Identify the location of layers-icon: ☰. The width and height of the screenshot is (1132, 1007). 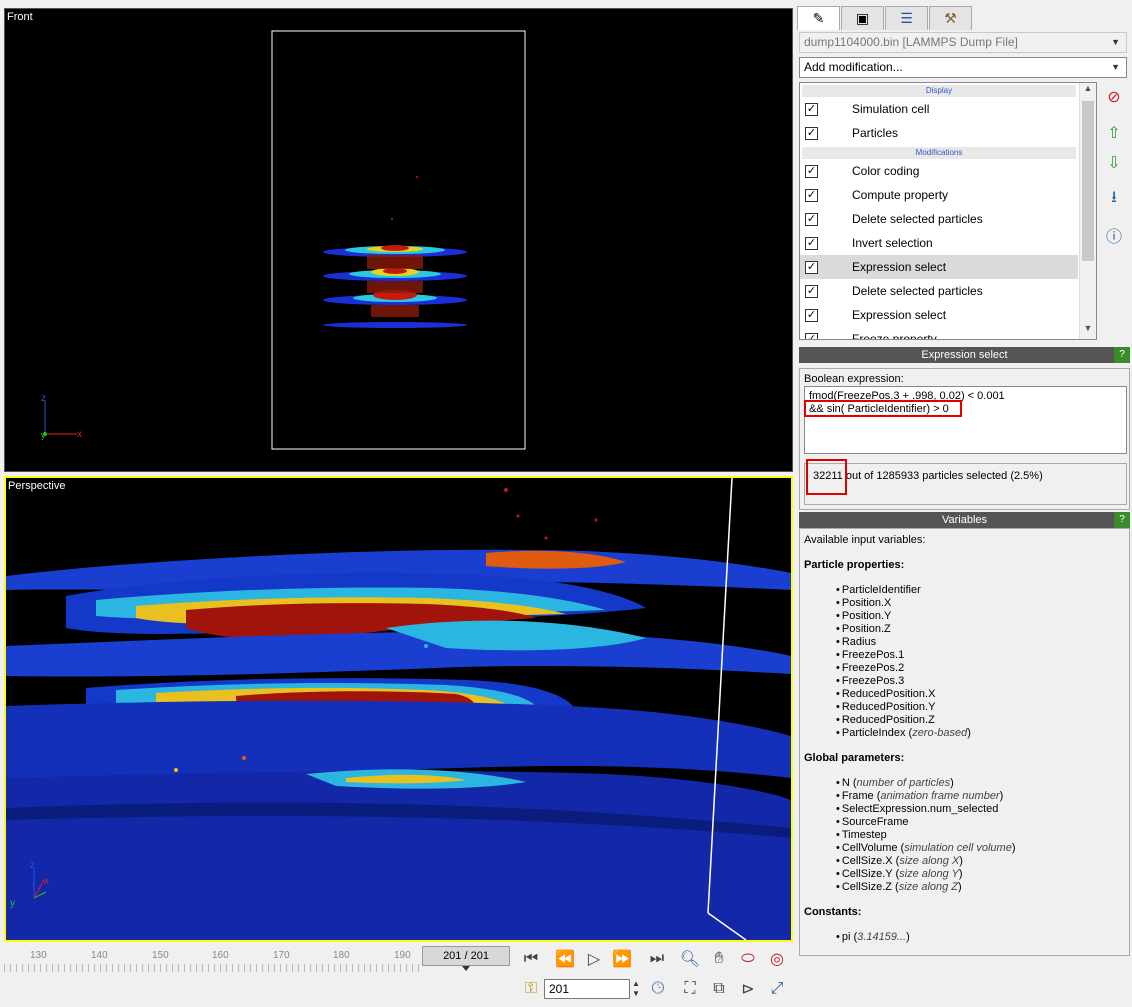
(906, 18).